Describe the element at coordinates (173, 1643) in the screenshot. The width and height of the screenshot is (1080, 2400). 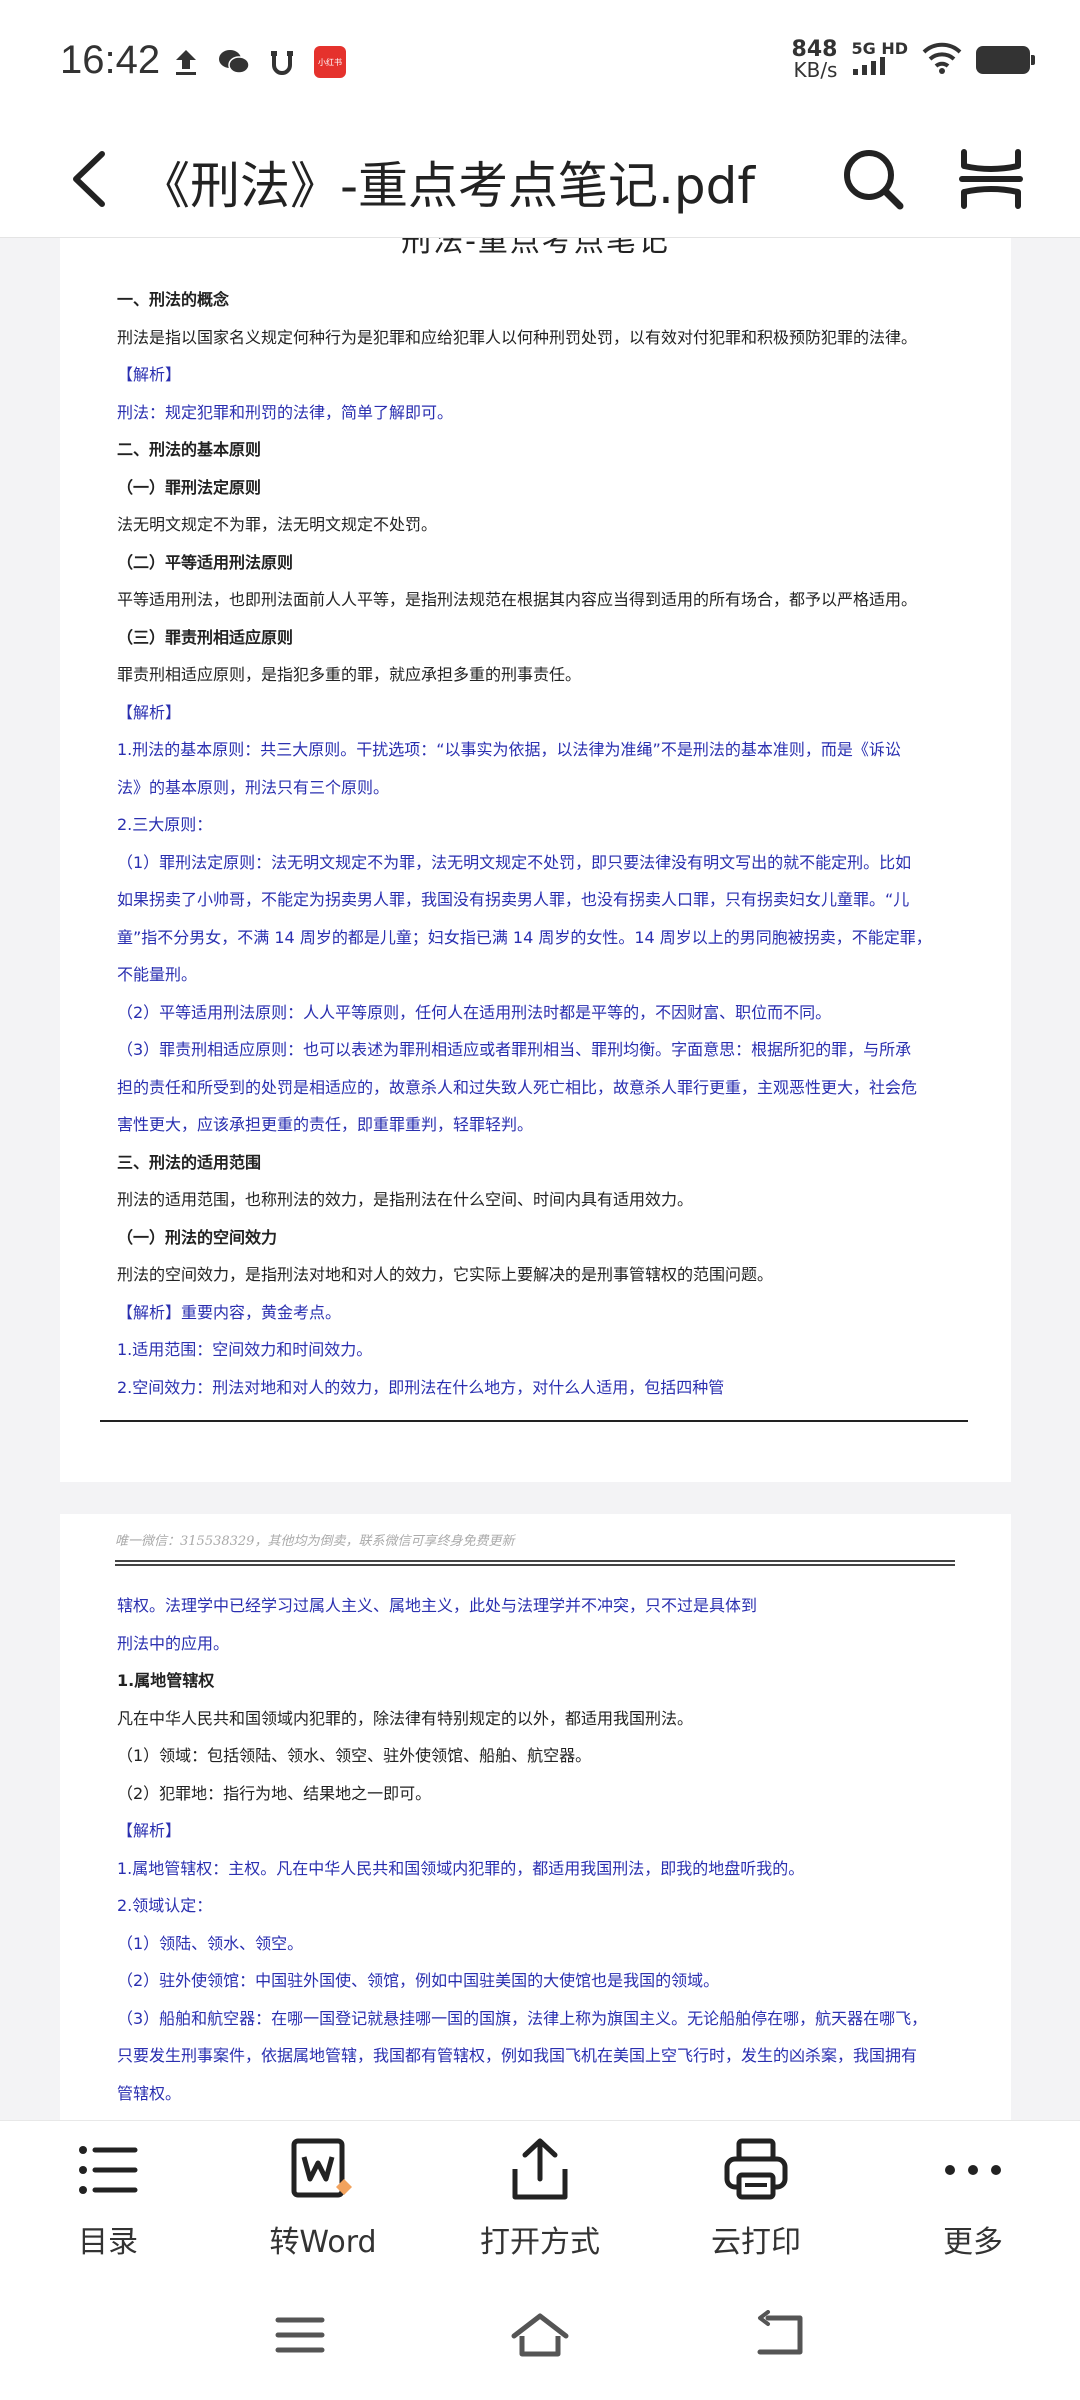
I see `document-line: 刑法中的应用。` at that location.